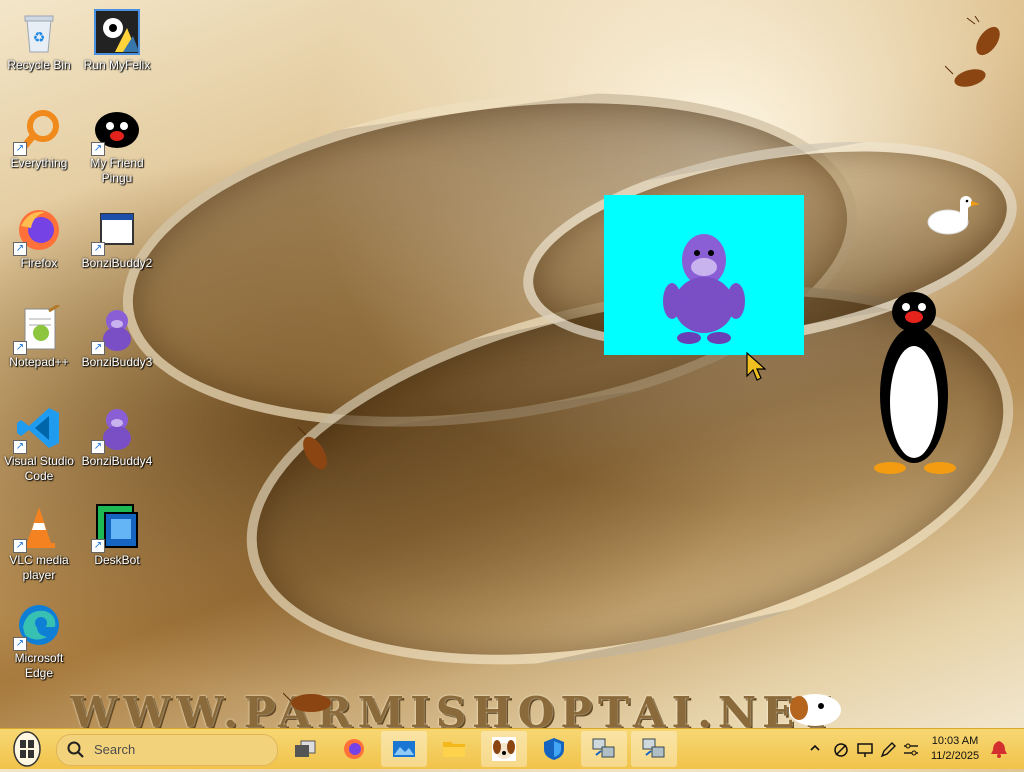 The image size is (1024, 772). What do you see at coordinates (954, 218) in the screenshot?
I see `goose-icon` at bounding box center [954, 218].